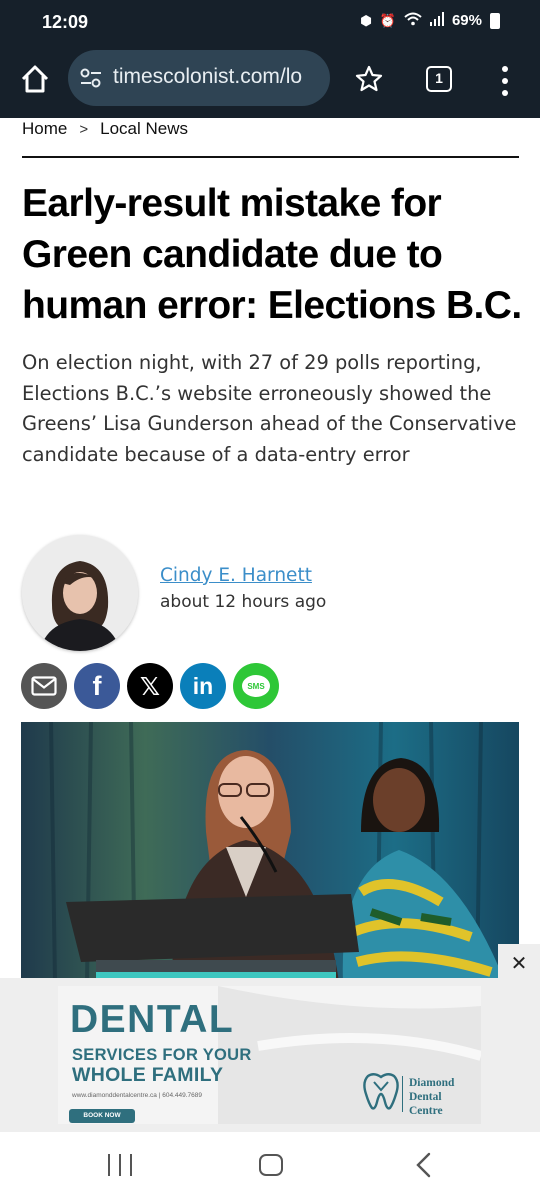 The image size is (540, 1200). I want to click on ad-logo-divider, so click(402, 1094).